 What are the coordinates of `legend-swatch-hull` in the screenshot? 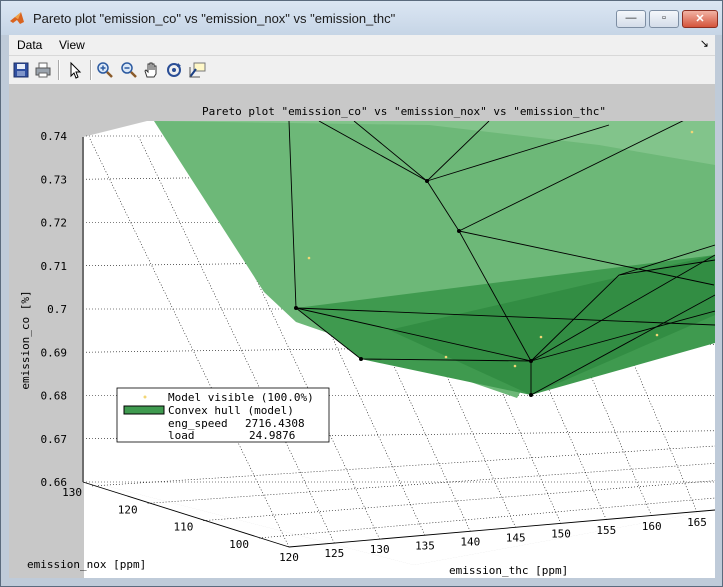 It's located at (144, 410).